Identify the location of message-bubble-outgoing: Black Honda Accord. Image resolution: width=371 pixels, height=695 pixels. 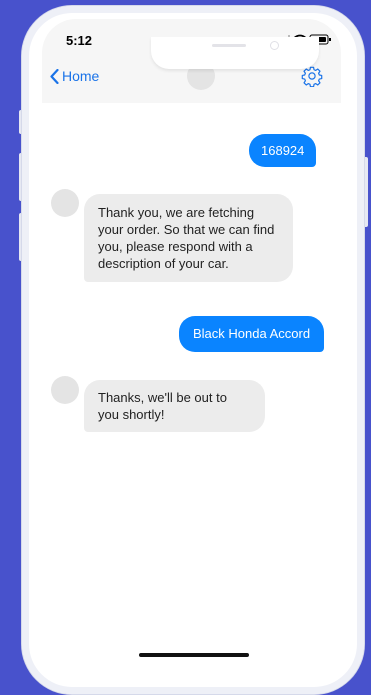
(252, 334).